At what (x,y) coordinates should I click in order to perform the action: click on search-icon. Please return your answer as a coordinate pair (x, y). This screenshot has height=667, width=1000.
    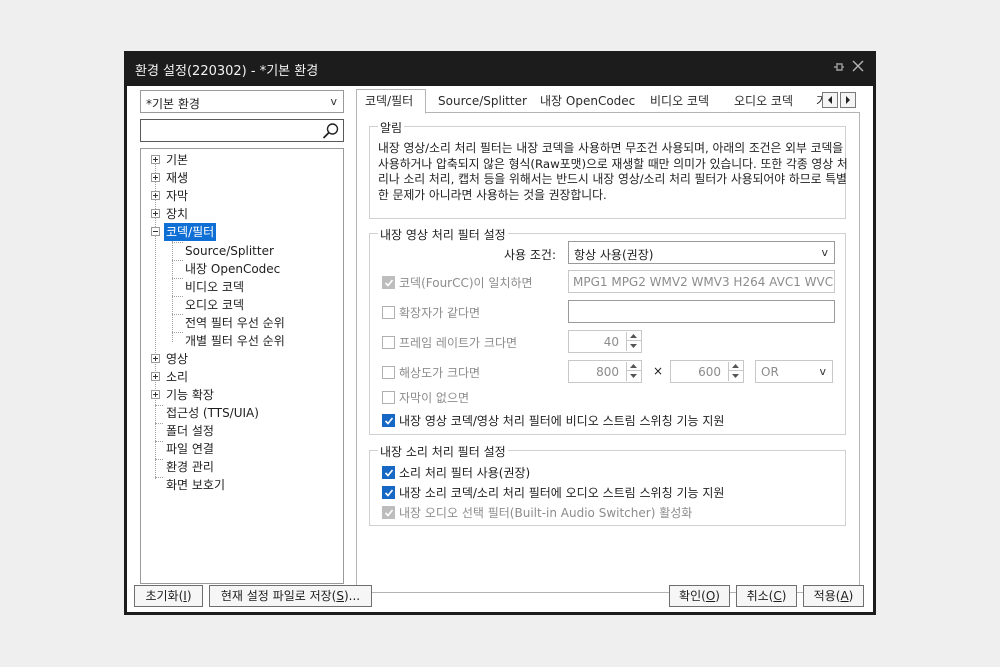
    Looking at the image, I should click on (331, 131).